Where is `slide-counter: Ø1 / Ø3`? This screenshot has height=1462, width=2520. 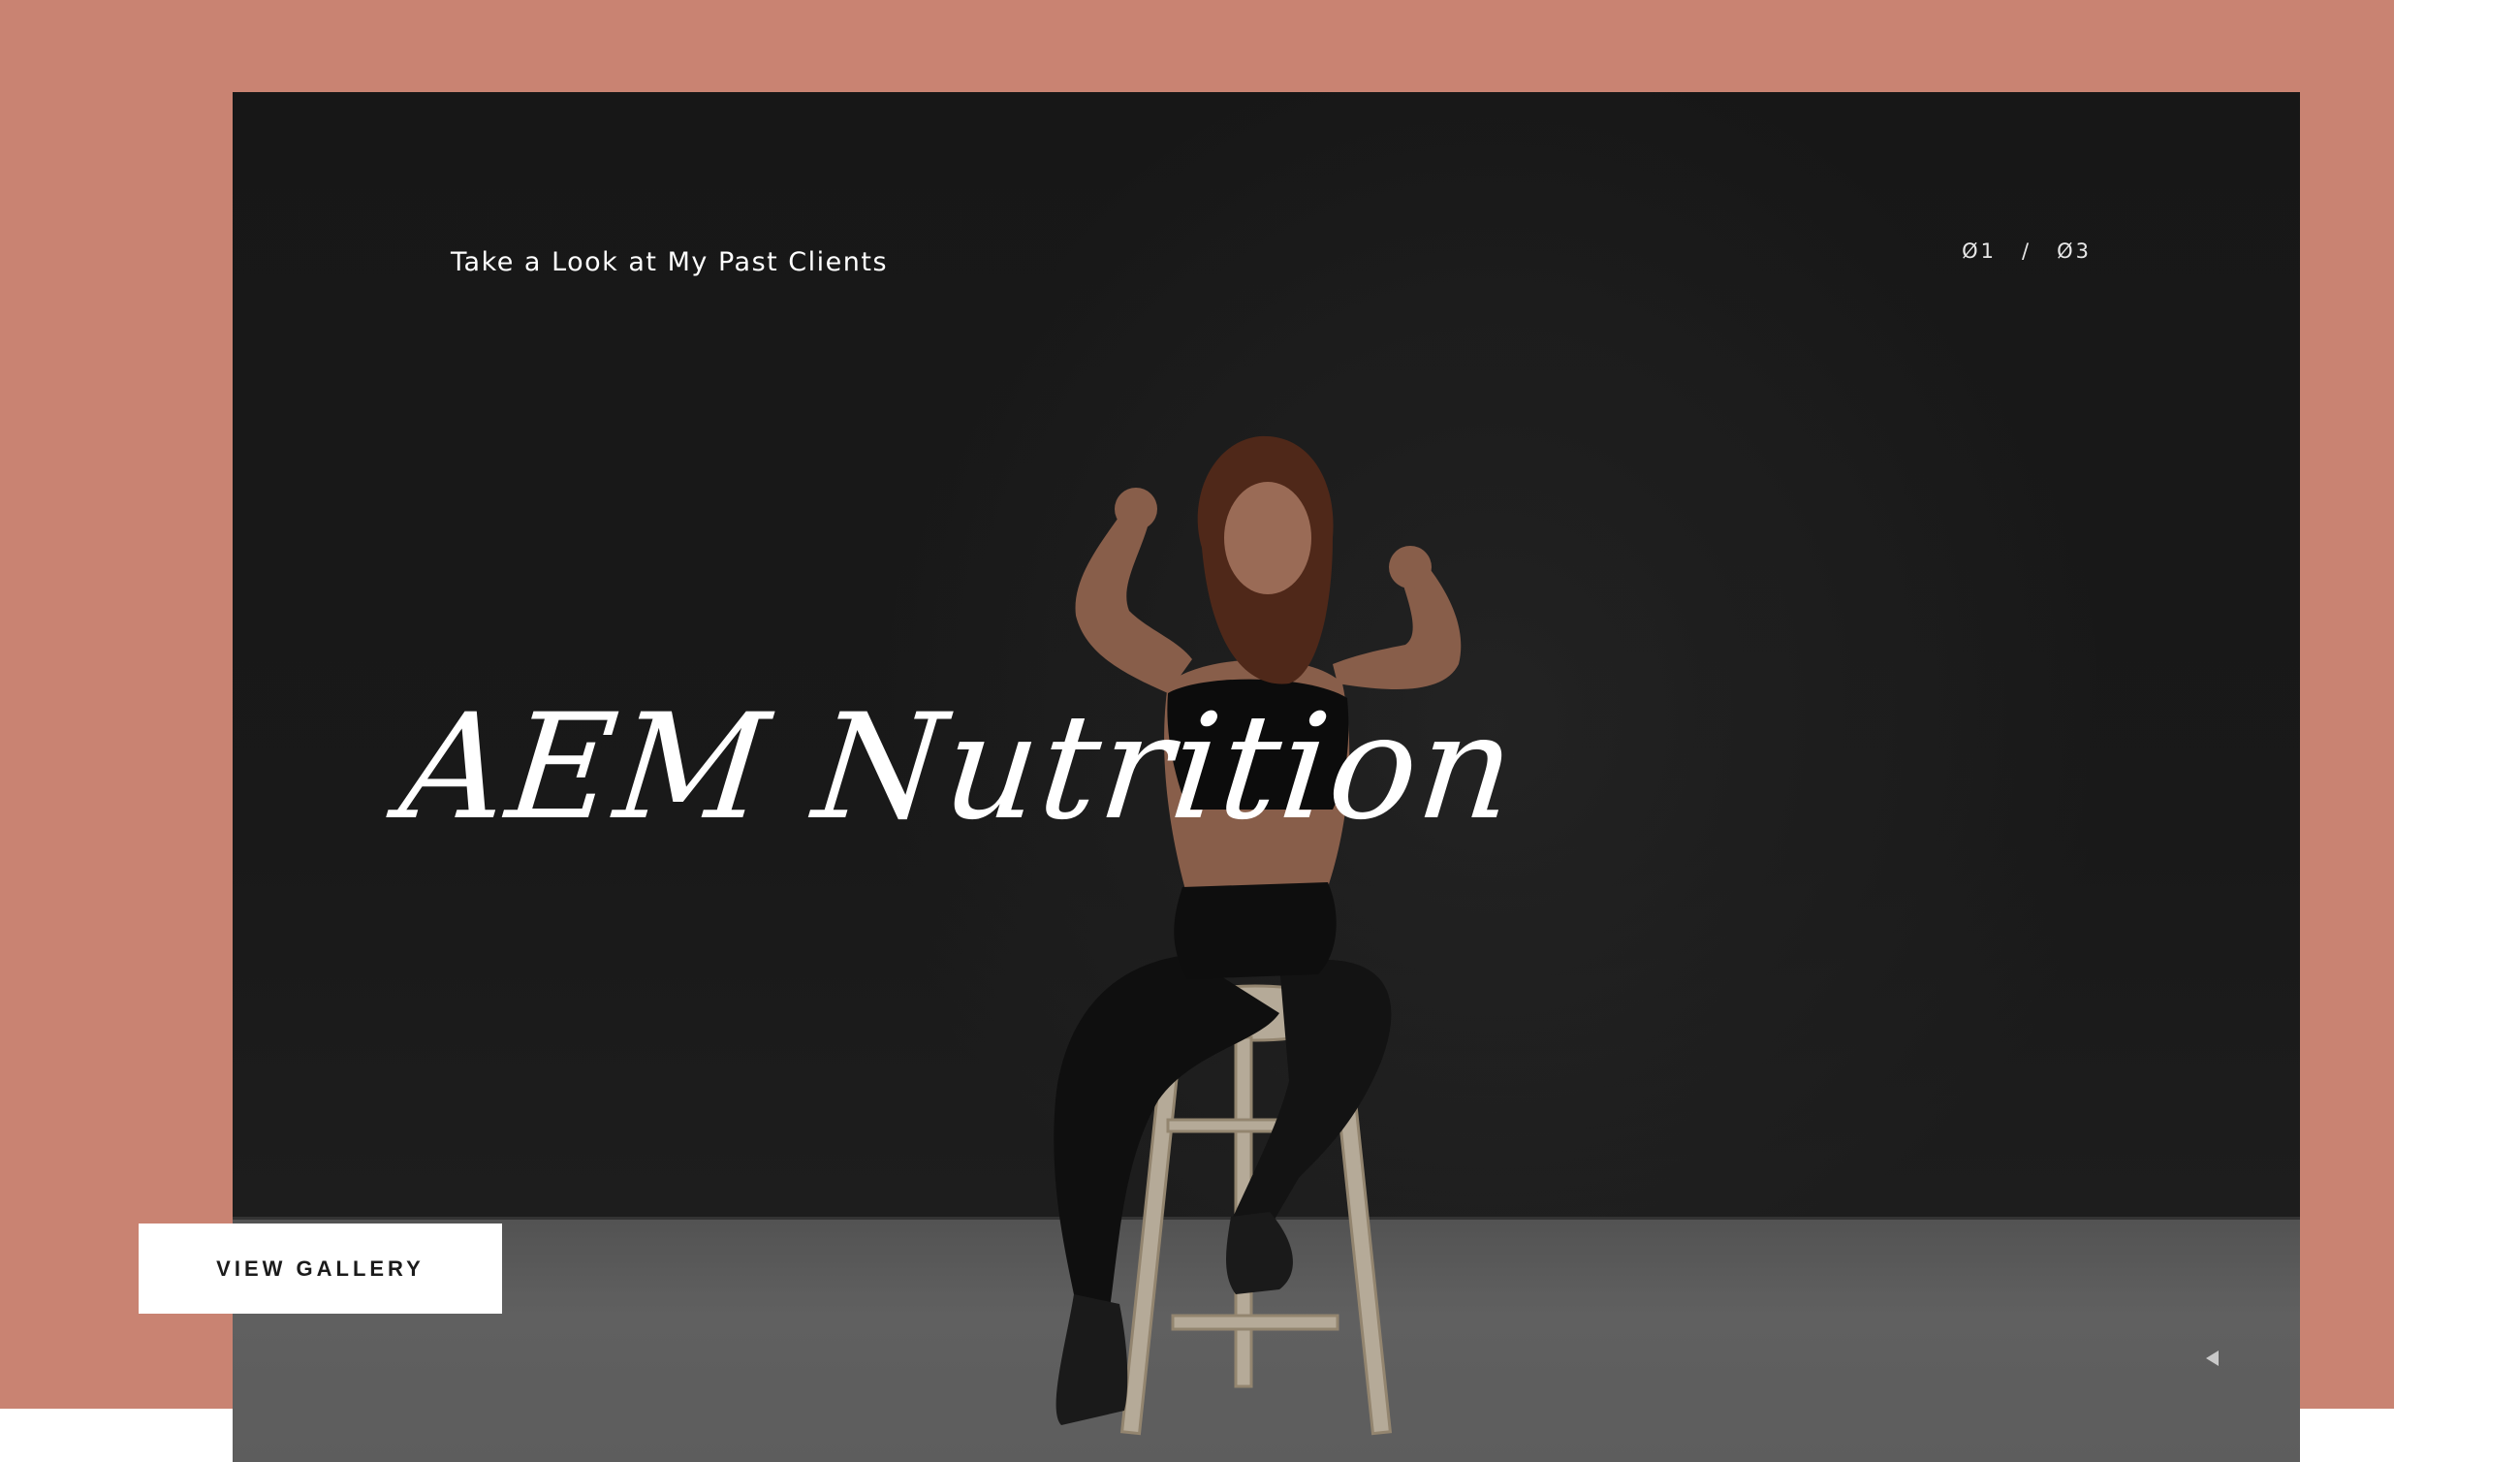
slide-counter: Ø1 / Ø3 is located at coordinates (2027, 251).